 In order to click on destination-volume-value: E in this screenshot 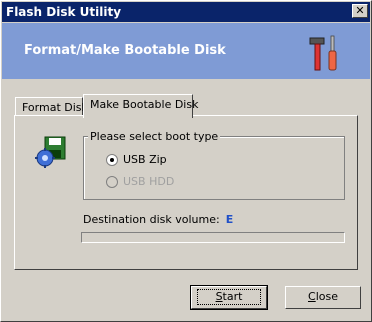, I will do `click(229, 219)`.